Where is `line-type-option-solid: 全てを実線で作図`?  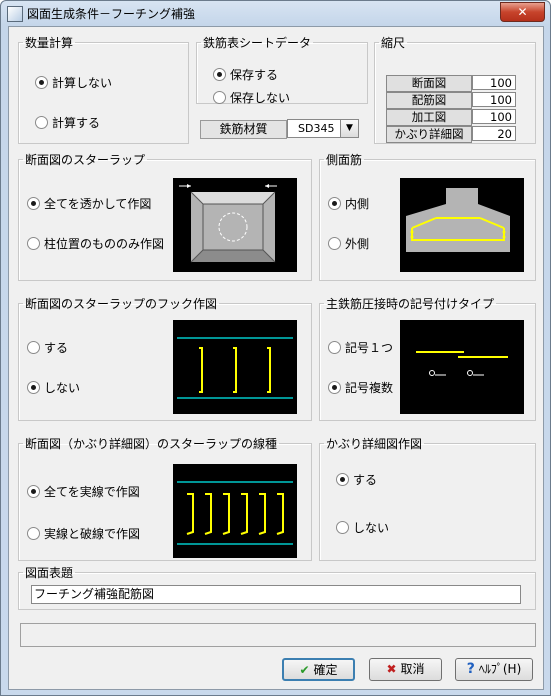
line-type-option-solid: 全てを実線で作図 is located at coordinates (83, 491).